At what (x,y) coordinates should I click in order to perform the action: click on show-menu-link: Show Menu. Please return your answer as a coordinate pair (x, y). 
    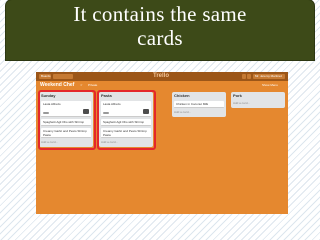
    Looking at the image, I should click on (270, 85).